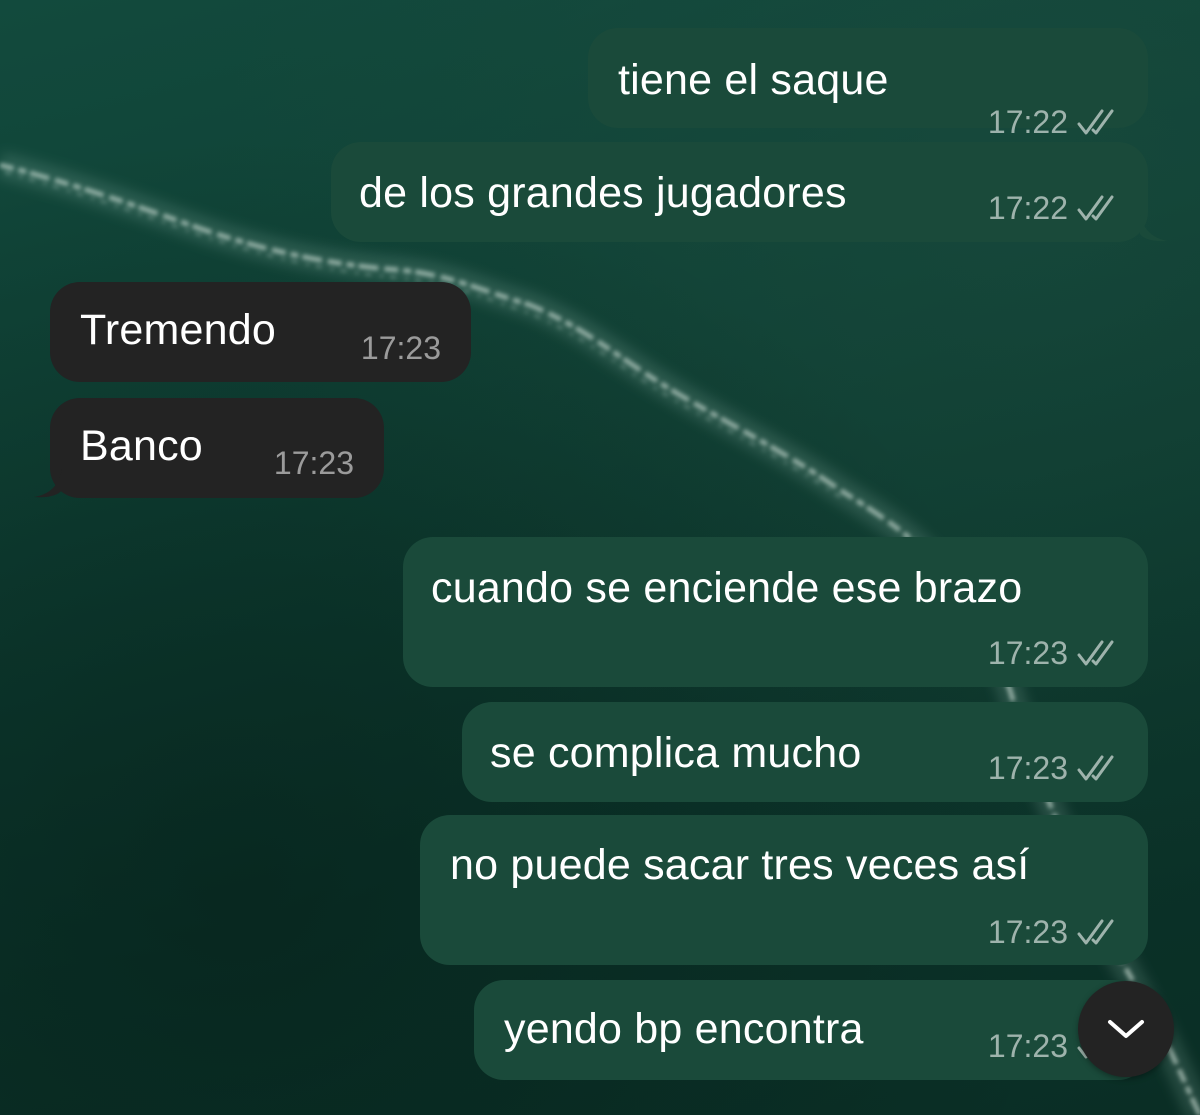 The height and width of the screenshot is (1115, 1200). I want to click on scroll-to-bottom-button, so click(1126, 1029).